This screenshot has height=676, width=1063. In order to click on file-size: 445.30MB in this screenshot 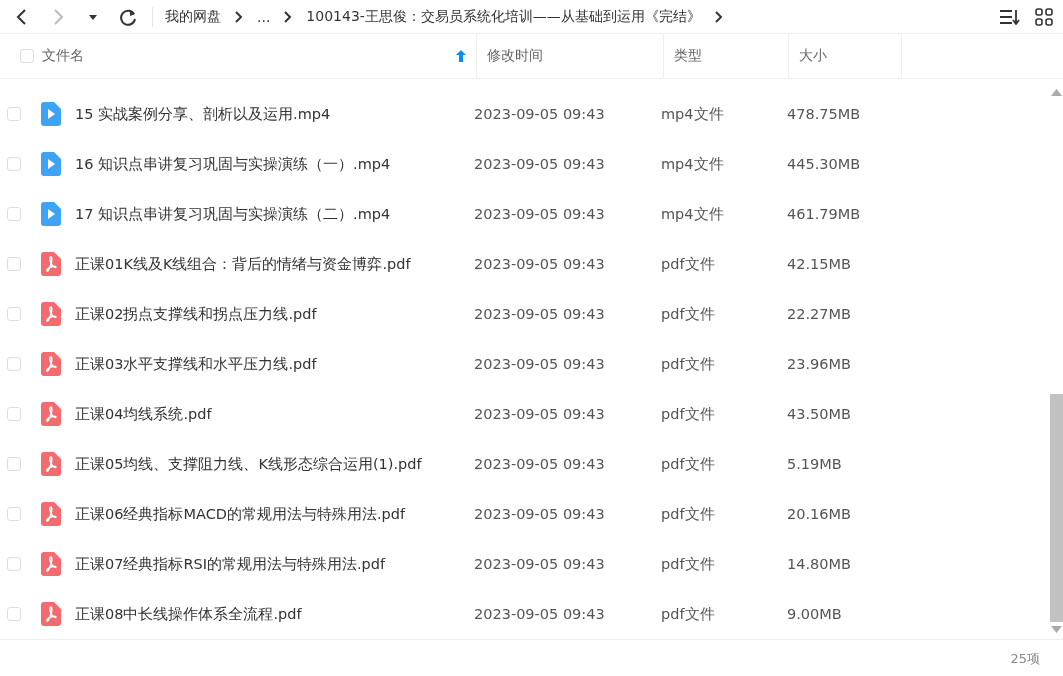, I will do `click(824, 164)`.